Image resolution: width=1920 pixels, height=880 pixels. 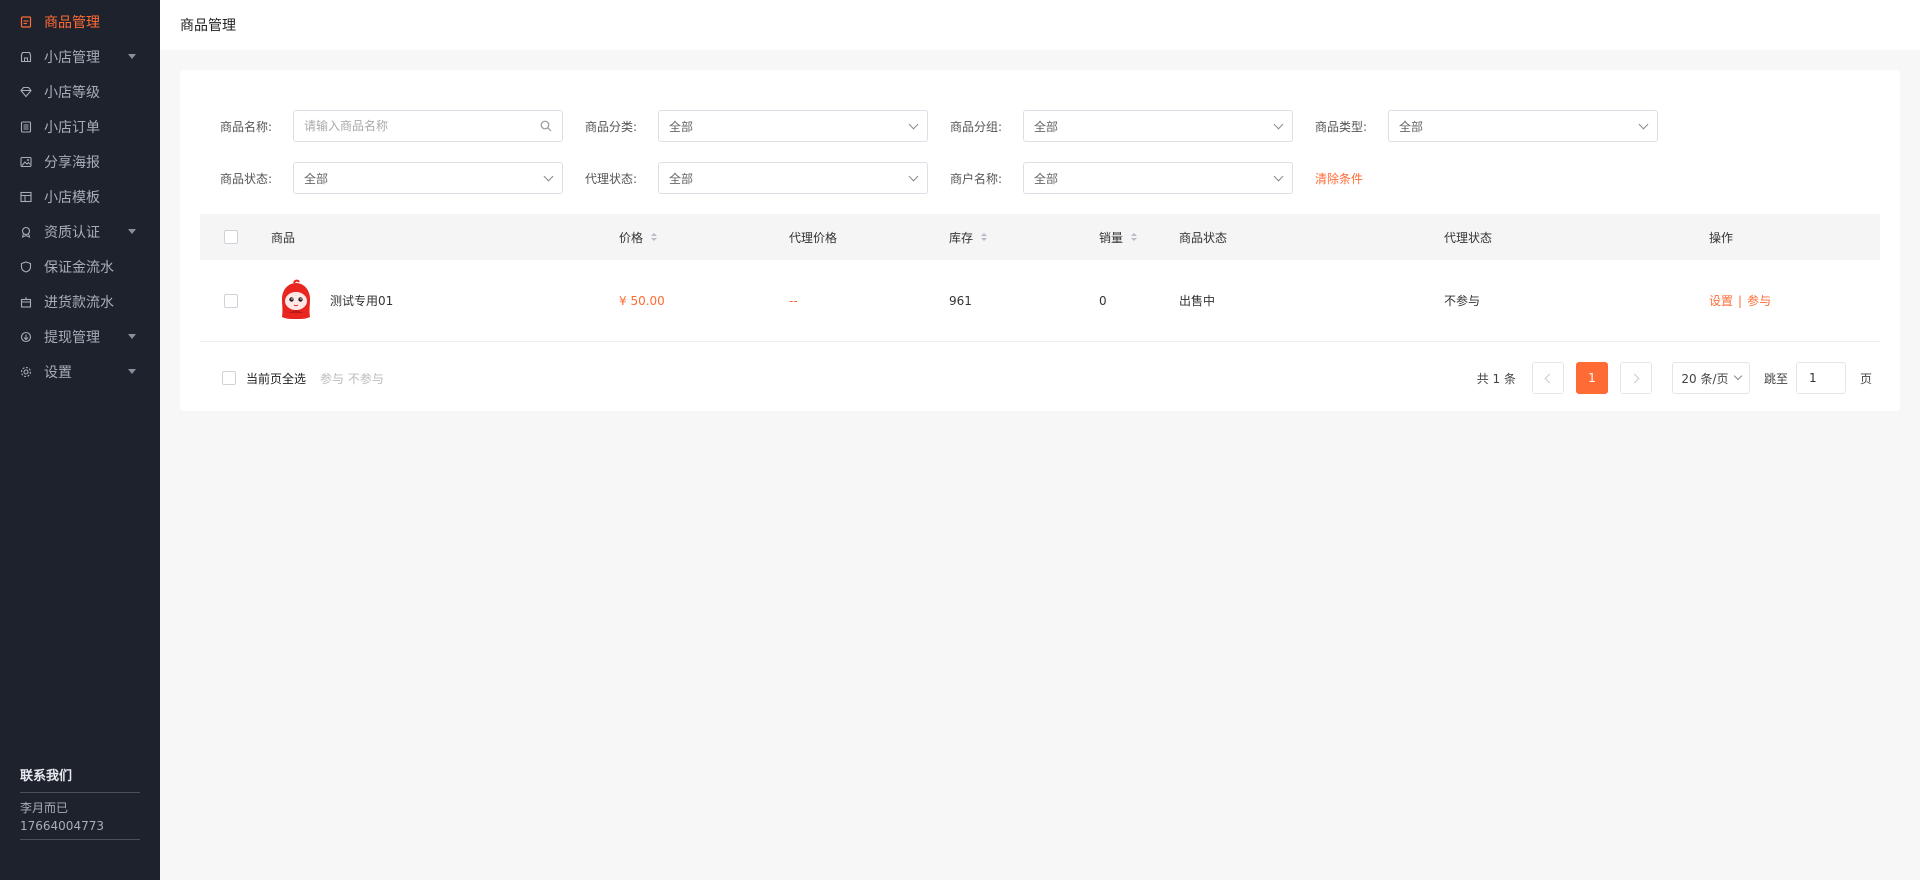 I want to click on price-value: ¥ 50.00, so click(x=642, y=300).